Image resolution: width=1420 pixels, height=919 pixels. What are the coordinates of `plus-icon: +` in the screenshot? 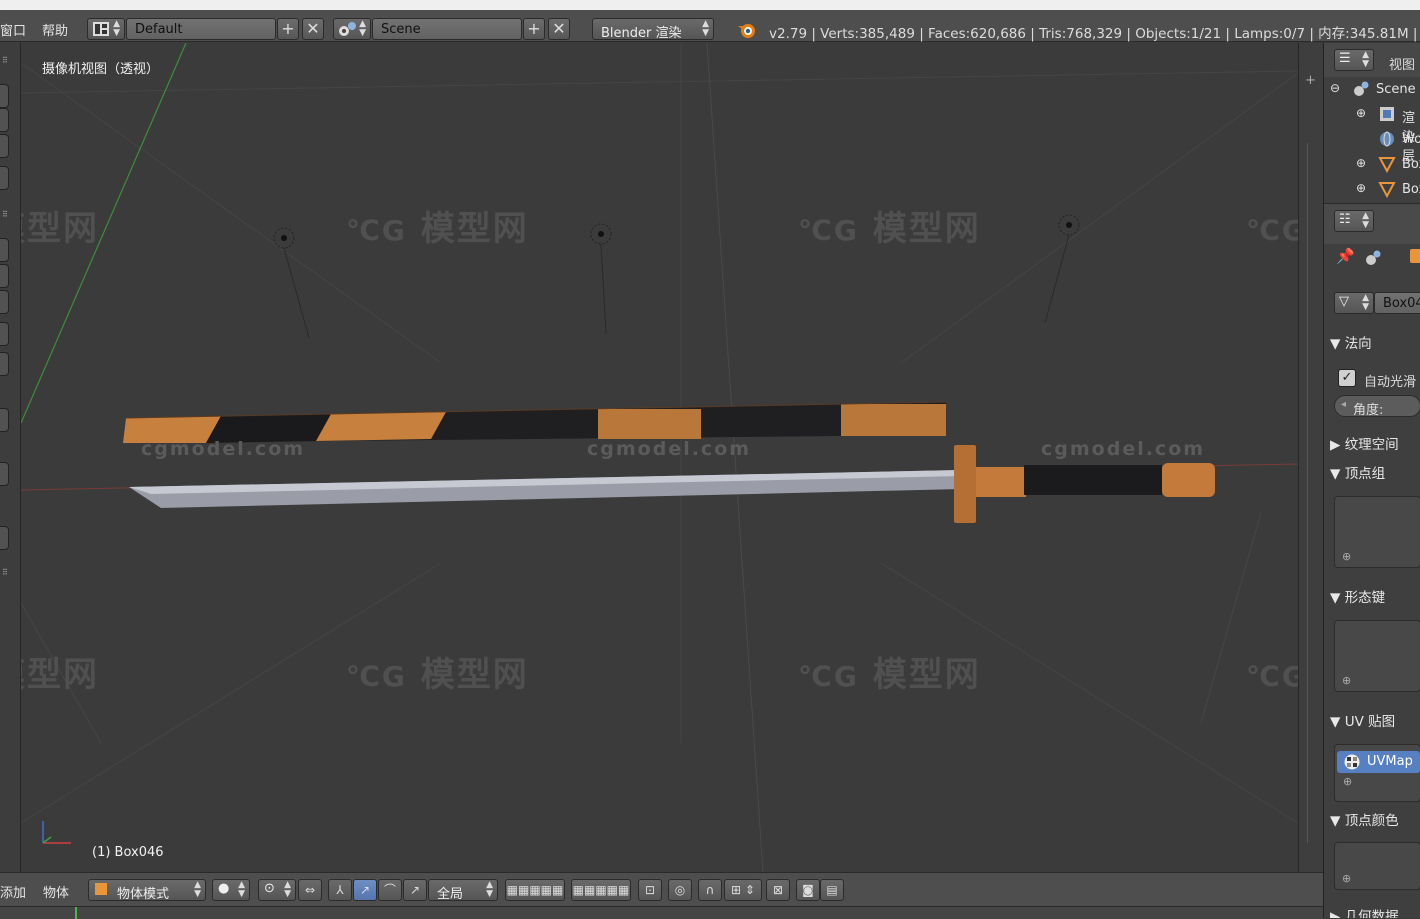 It's located at (1310, 80).